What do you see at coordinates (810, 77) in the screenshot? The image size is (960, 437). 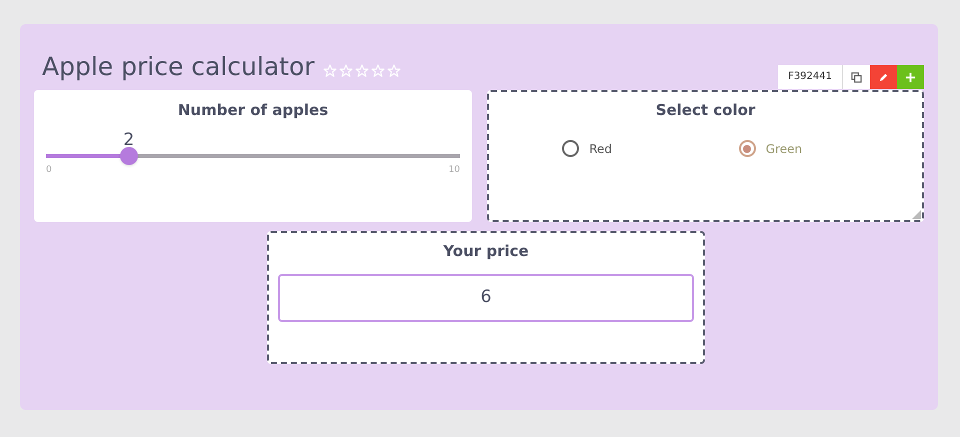 I see `element-id: F392441` at bounding box center [810, 77].